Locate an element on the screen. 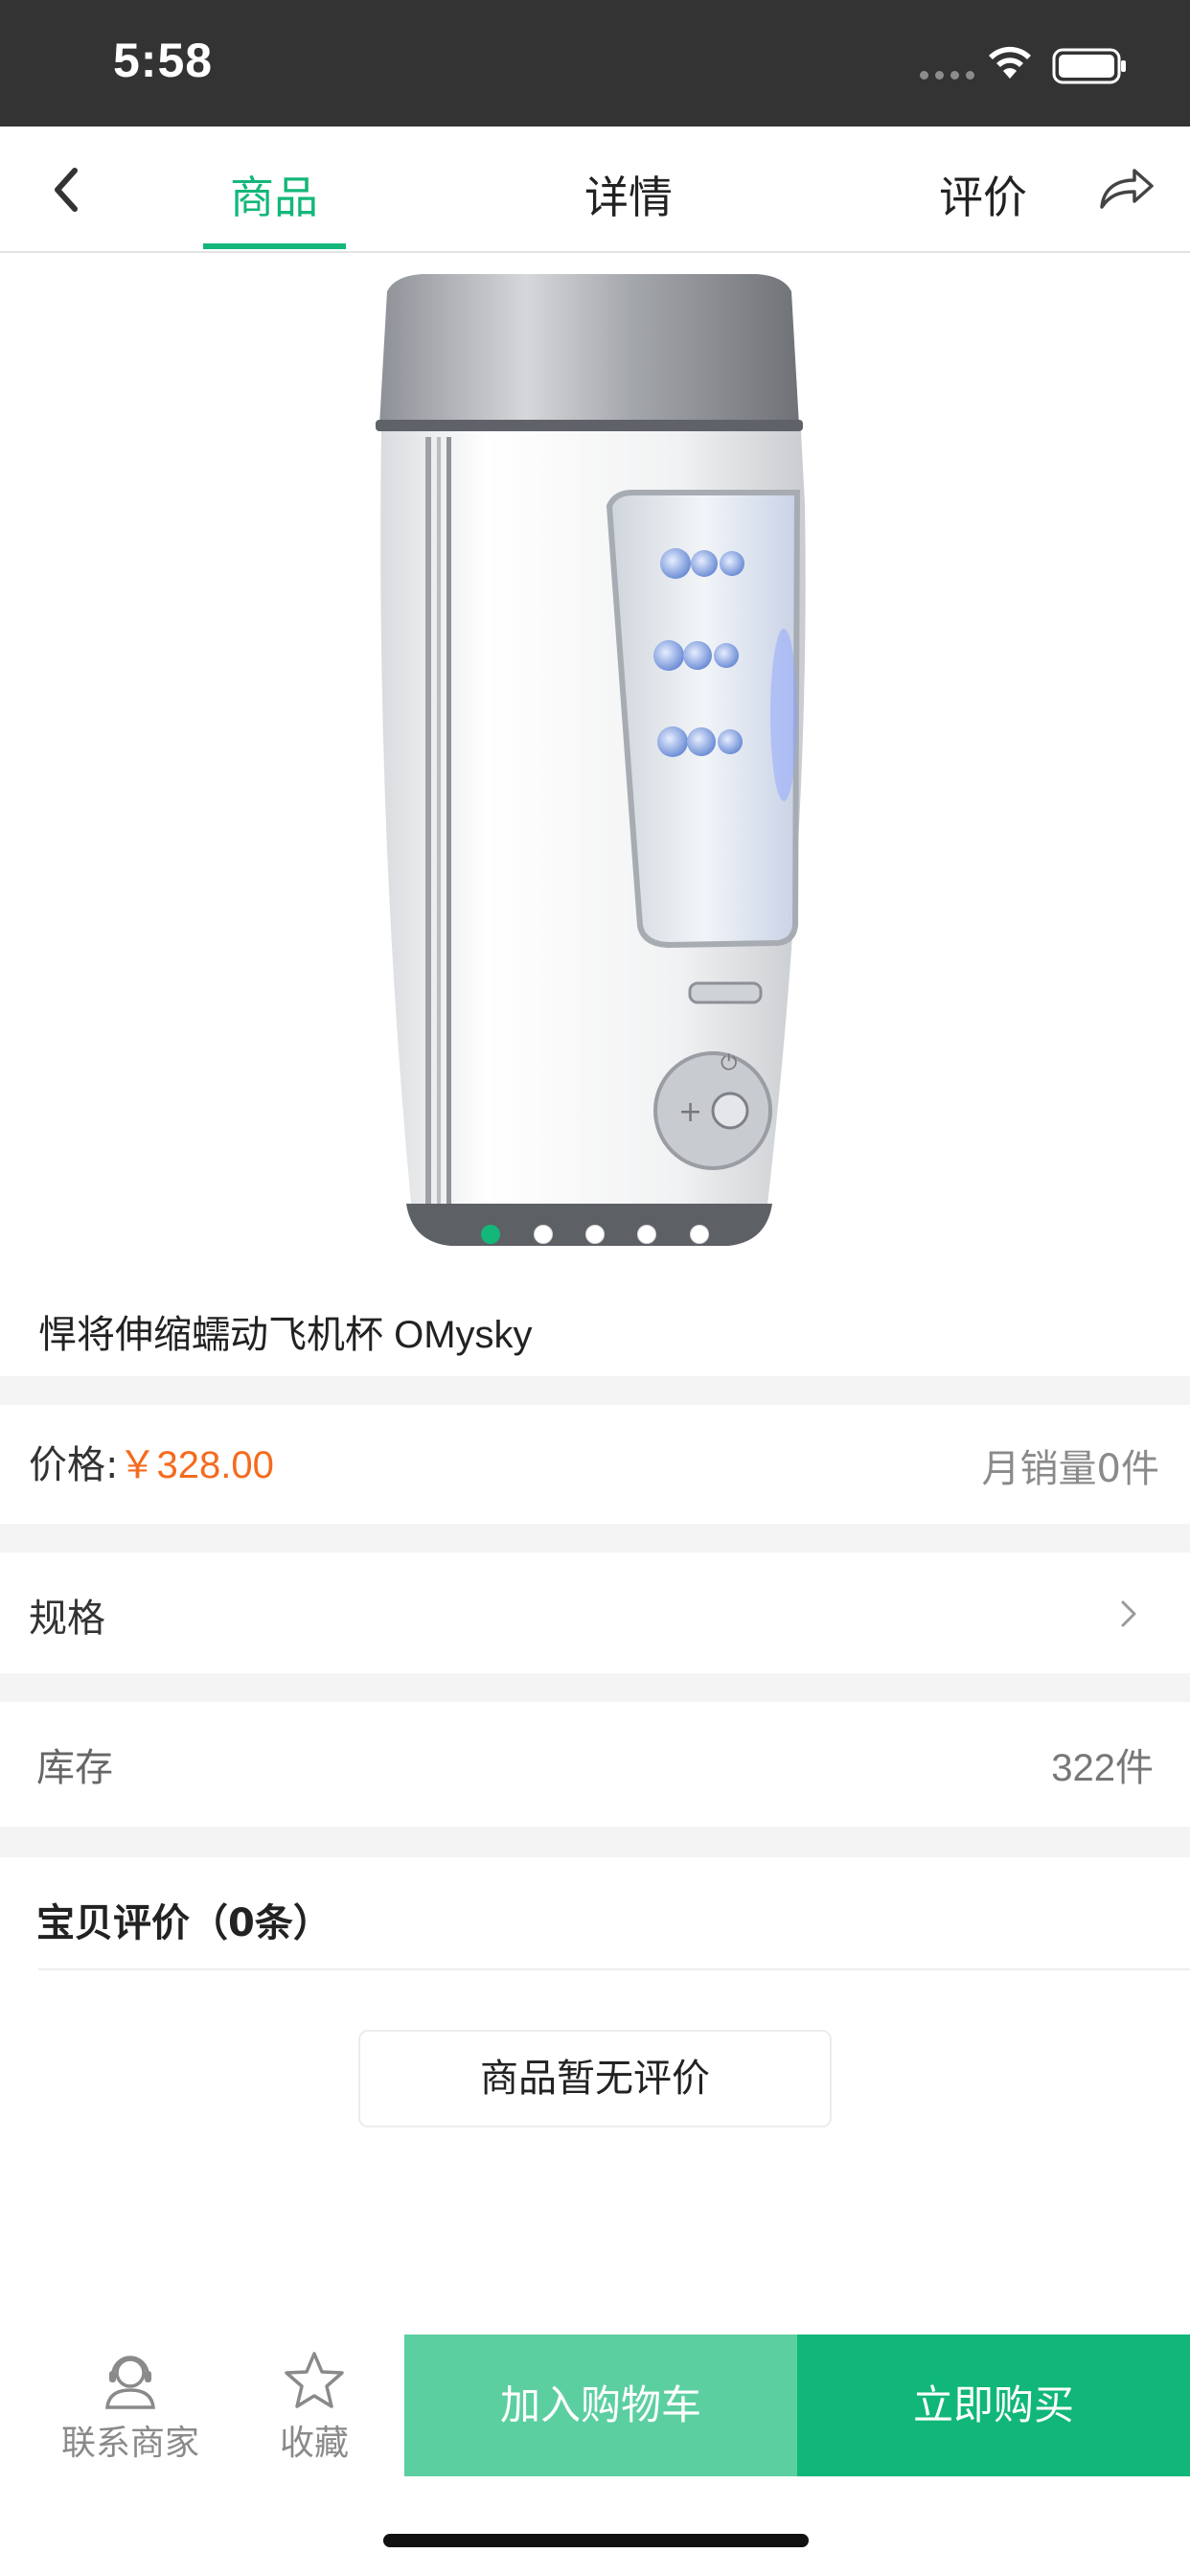 The height and width of the screenshot is (2576, 1190). favorite-button: 收藏 is located at coordinates (315, 2405).